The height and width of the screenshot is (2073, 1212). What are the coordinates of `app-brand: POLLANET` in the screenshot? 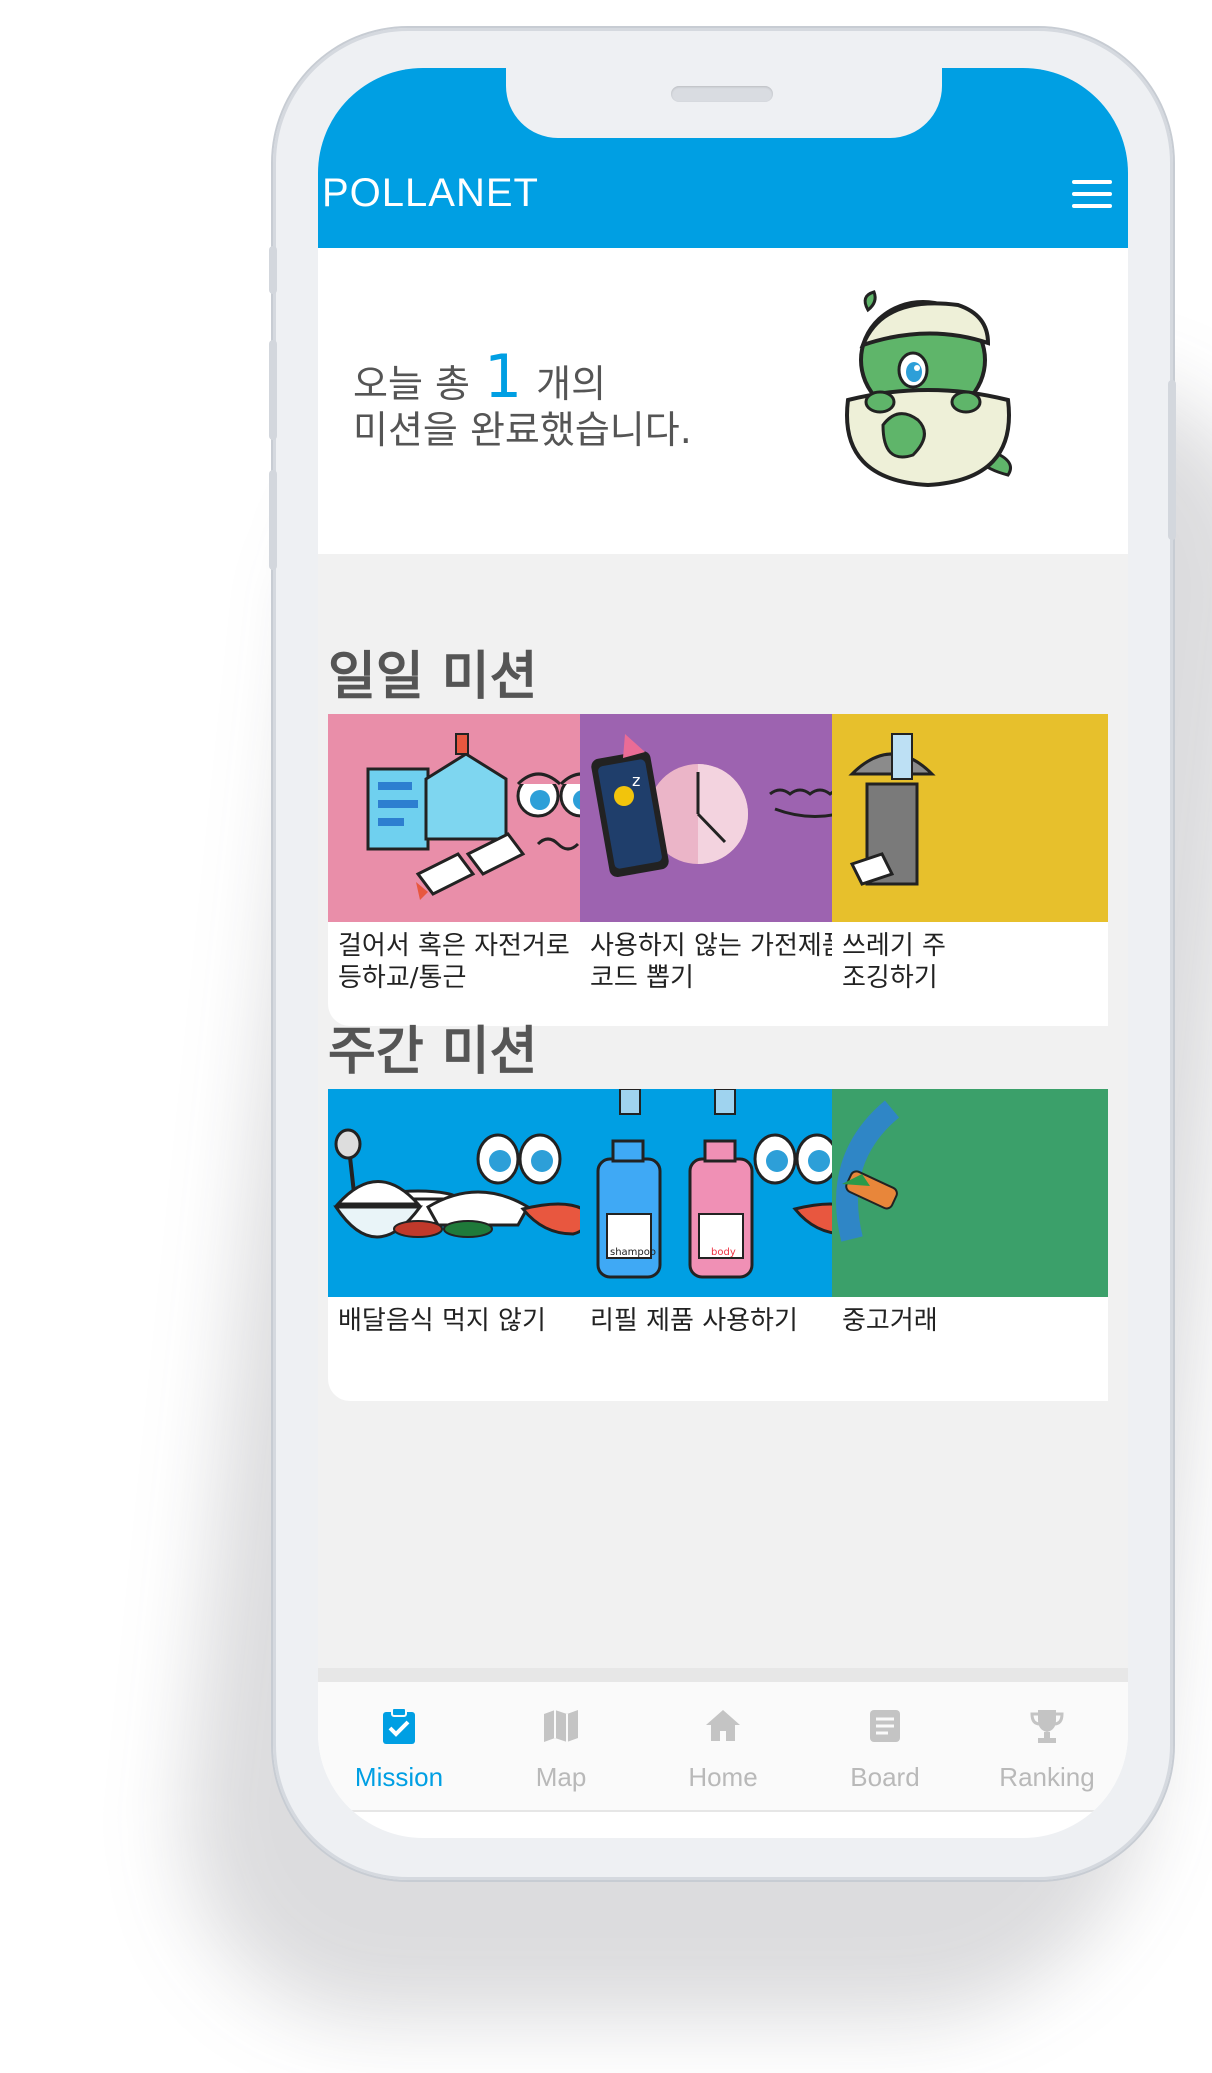 It's located at (430, 193).